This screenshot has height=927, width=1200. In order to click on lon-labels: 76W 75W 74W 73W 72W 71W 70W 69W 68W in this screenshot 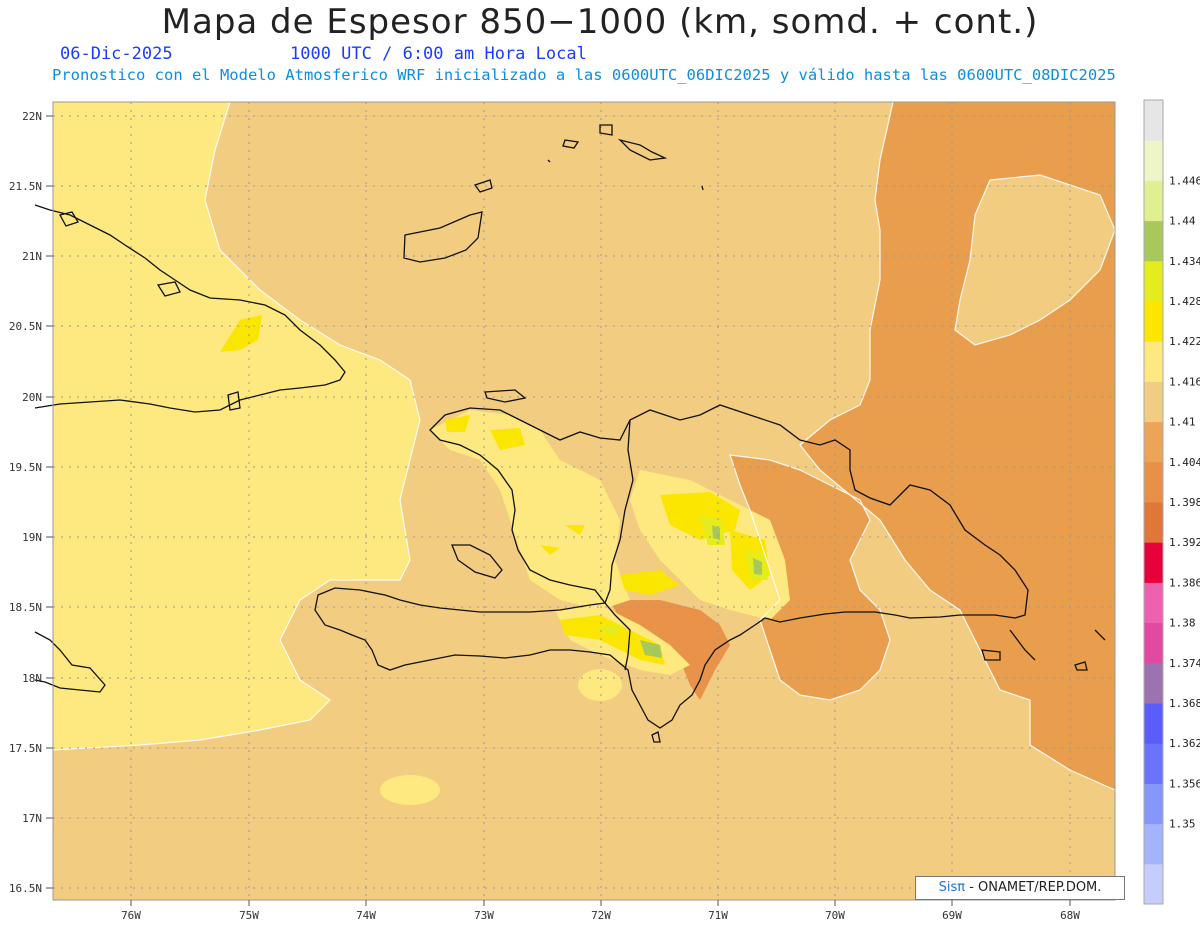, I will do `click(600, 915)`.